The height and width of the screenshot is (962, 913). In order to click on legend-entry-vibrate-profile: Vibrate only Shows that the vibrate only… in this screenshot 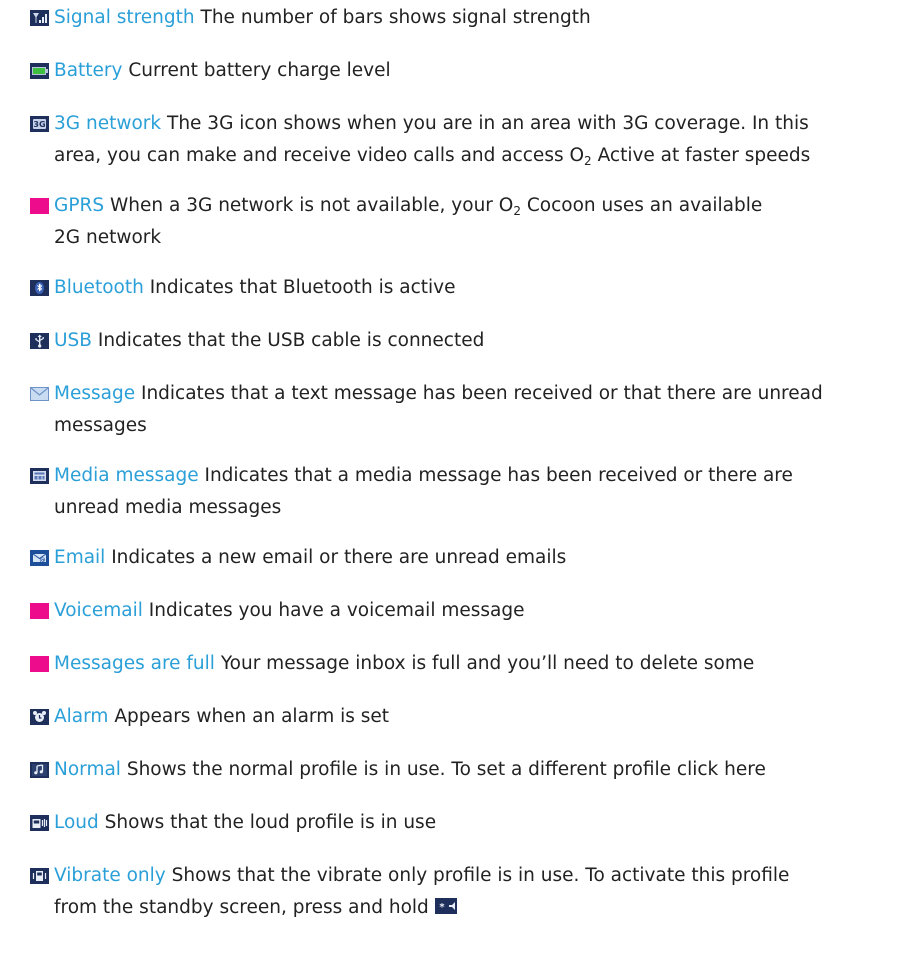, I will do `click(460, 892)`.